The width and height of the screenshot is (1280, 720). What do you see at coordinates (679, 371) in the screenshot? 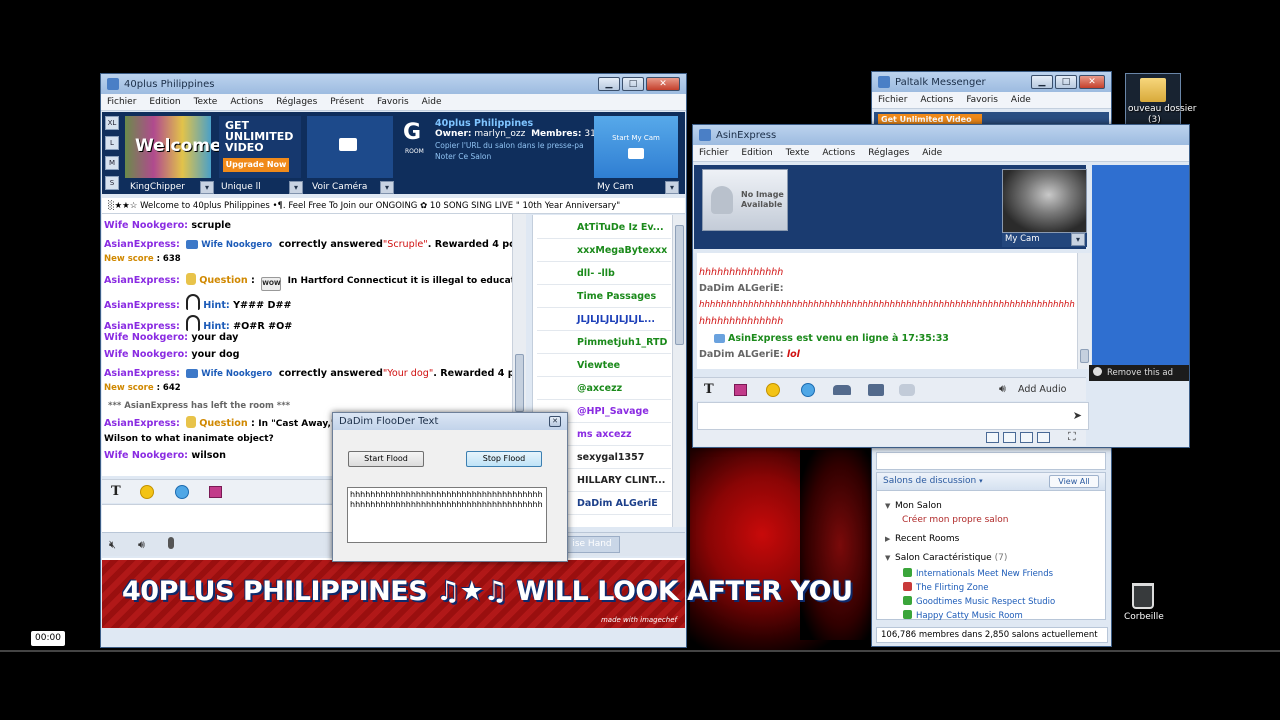
I see `user-list-scrollbar` at bounding box center [679, 371].